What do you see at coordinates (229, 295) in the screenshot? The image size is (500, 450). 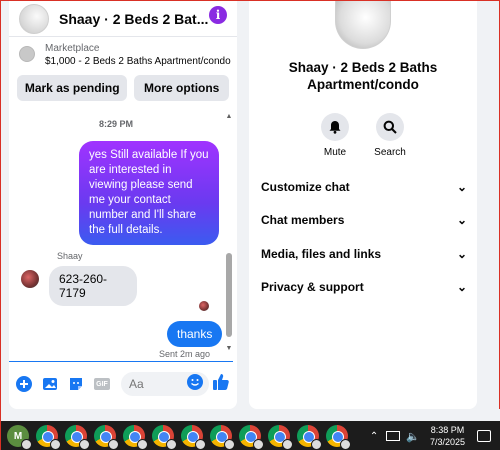 I see `scroll-thumb` at bounding box center [229, 295].